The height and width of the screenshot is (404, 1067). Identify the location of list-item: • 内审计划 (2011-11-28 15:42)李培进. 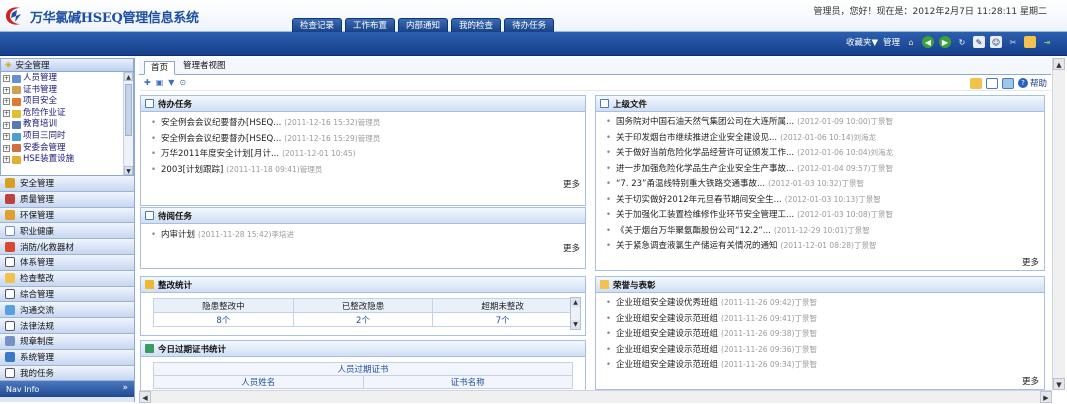
(363, 235).